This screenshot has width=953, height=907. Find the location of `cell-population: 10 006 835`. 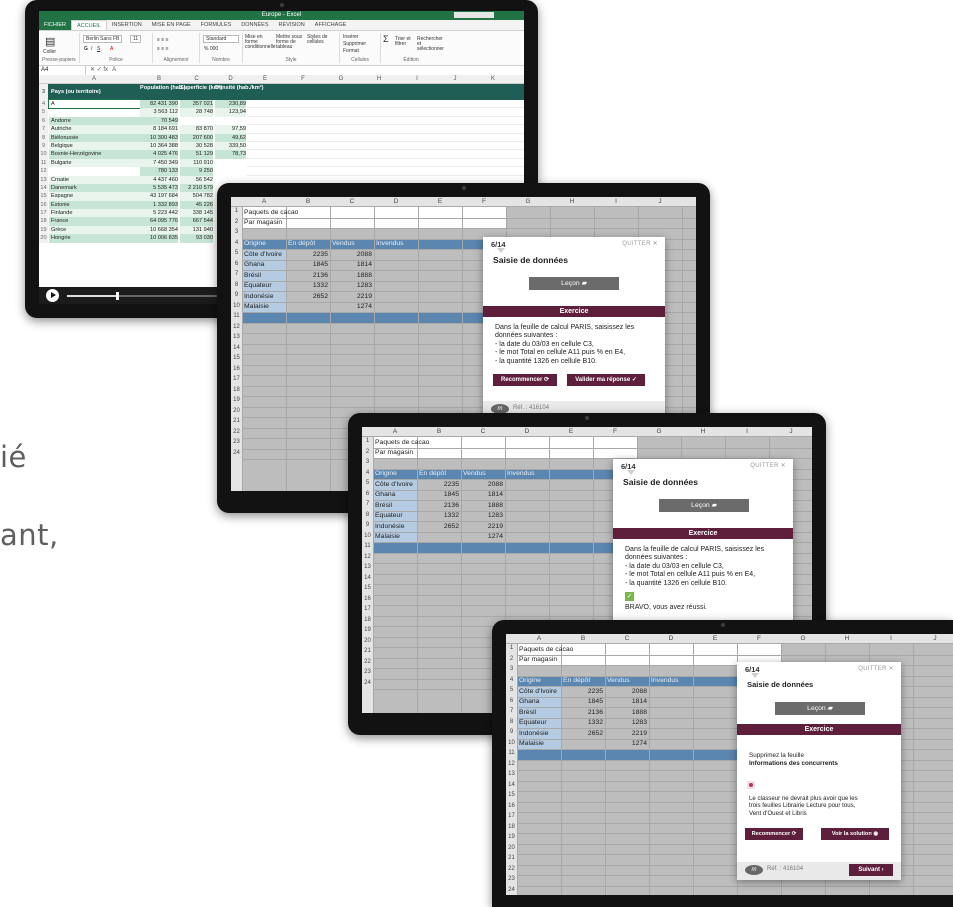

cell-population: 10 006 835 is located at coordinates (159, 238).